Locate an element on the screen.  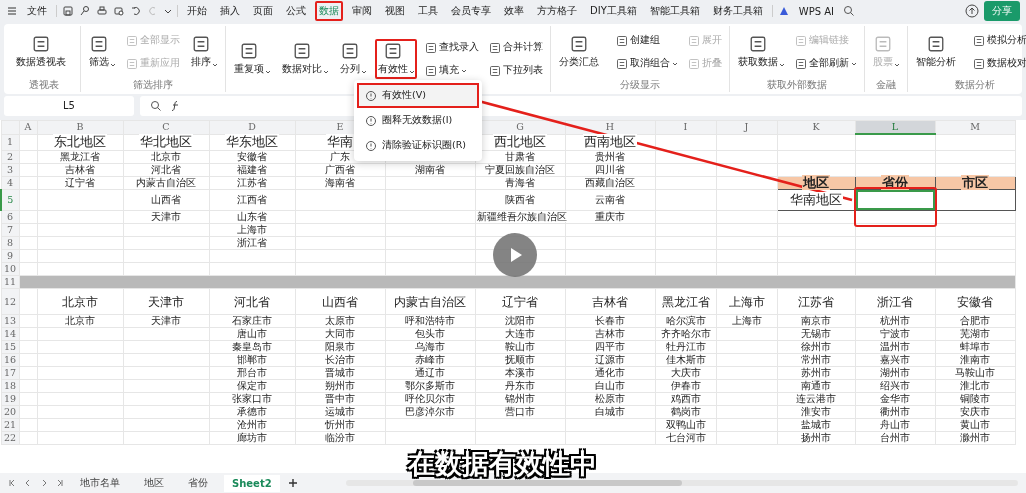
table-cell: 湖州市 is located at coordinates (895, 372).